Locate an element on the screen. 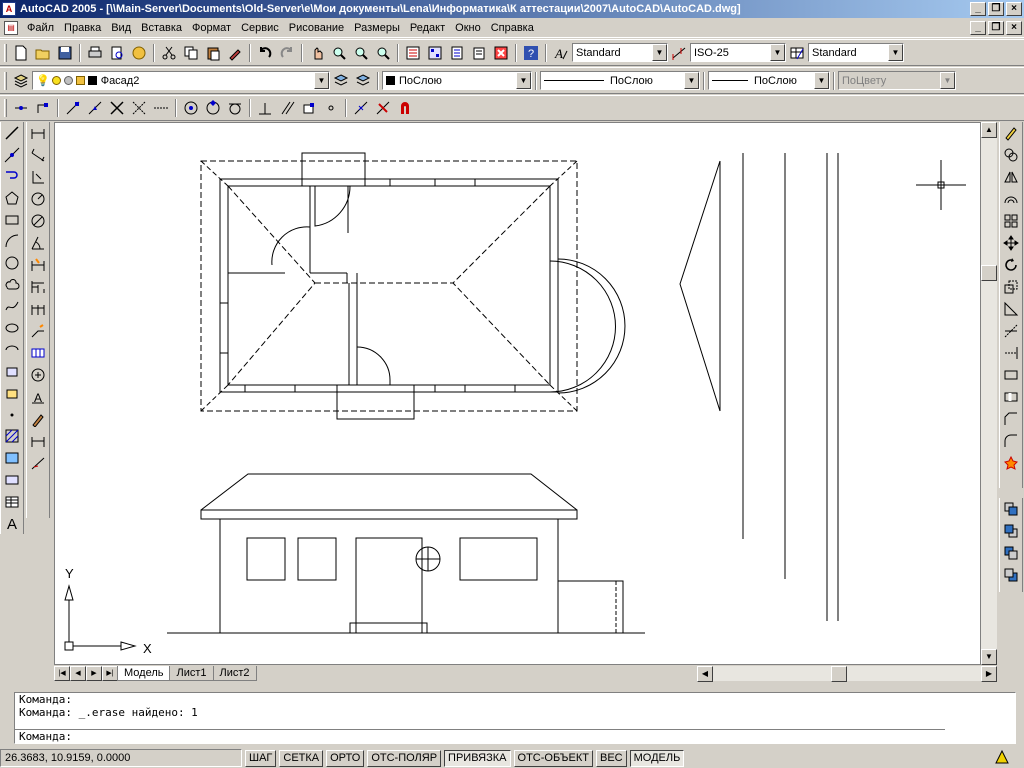 The width and height of the screenshot is (1024, 768). doc-restore-button: ❐ is located at coordinates (996, 27).